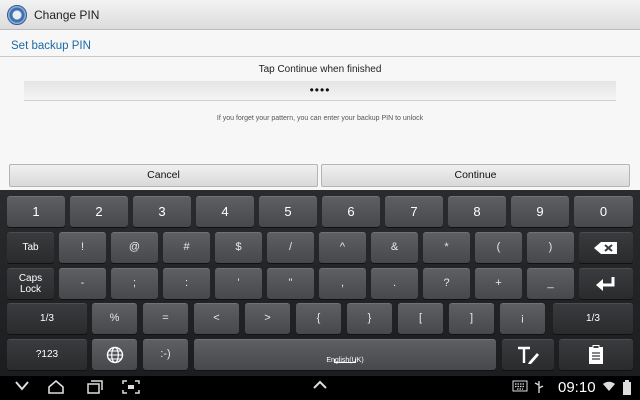  What do you see at coordinates (290, 283) in the screenshot?
I see `key-quote: "` at bounding box center [290, 283].